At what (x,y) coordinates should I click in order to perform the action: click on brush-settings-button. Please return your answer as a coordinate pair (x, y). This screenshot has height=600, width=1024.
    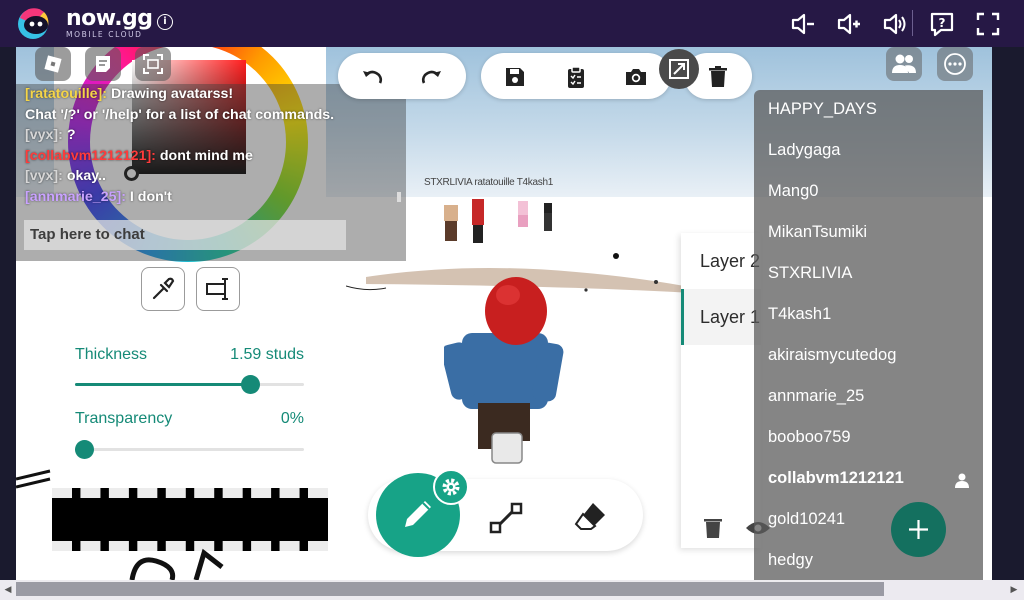
    Looking at the image, I should click on (451, 487).